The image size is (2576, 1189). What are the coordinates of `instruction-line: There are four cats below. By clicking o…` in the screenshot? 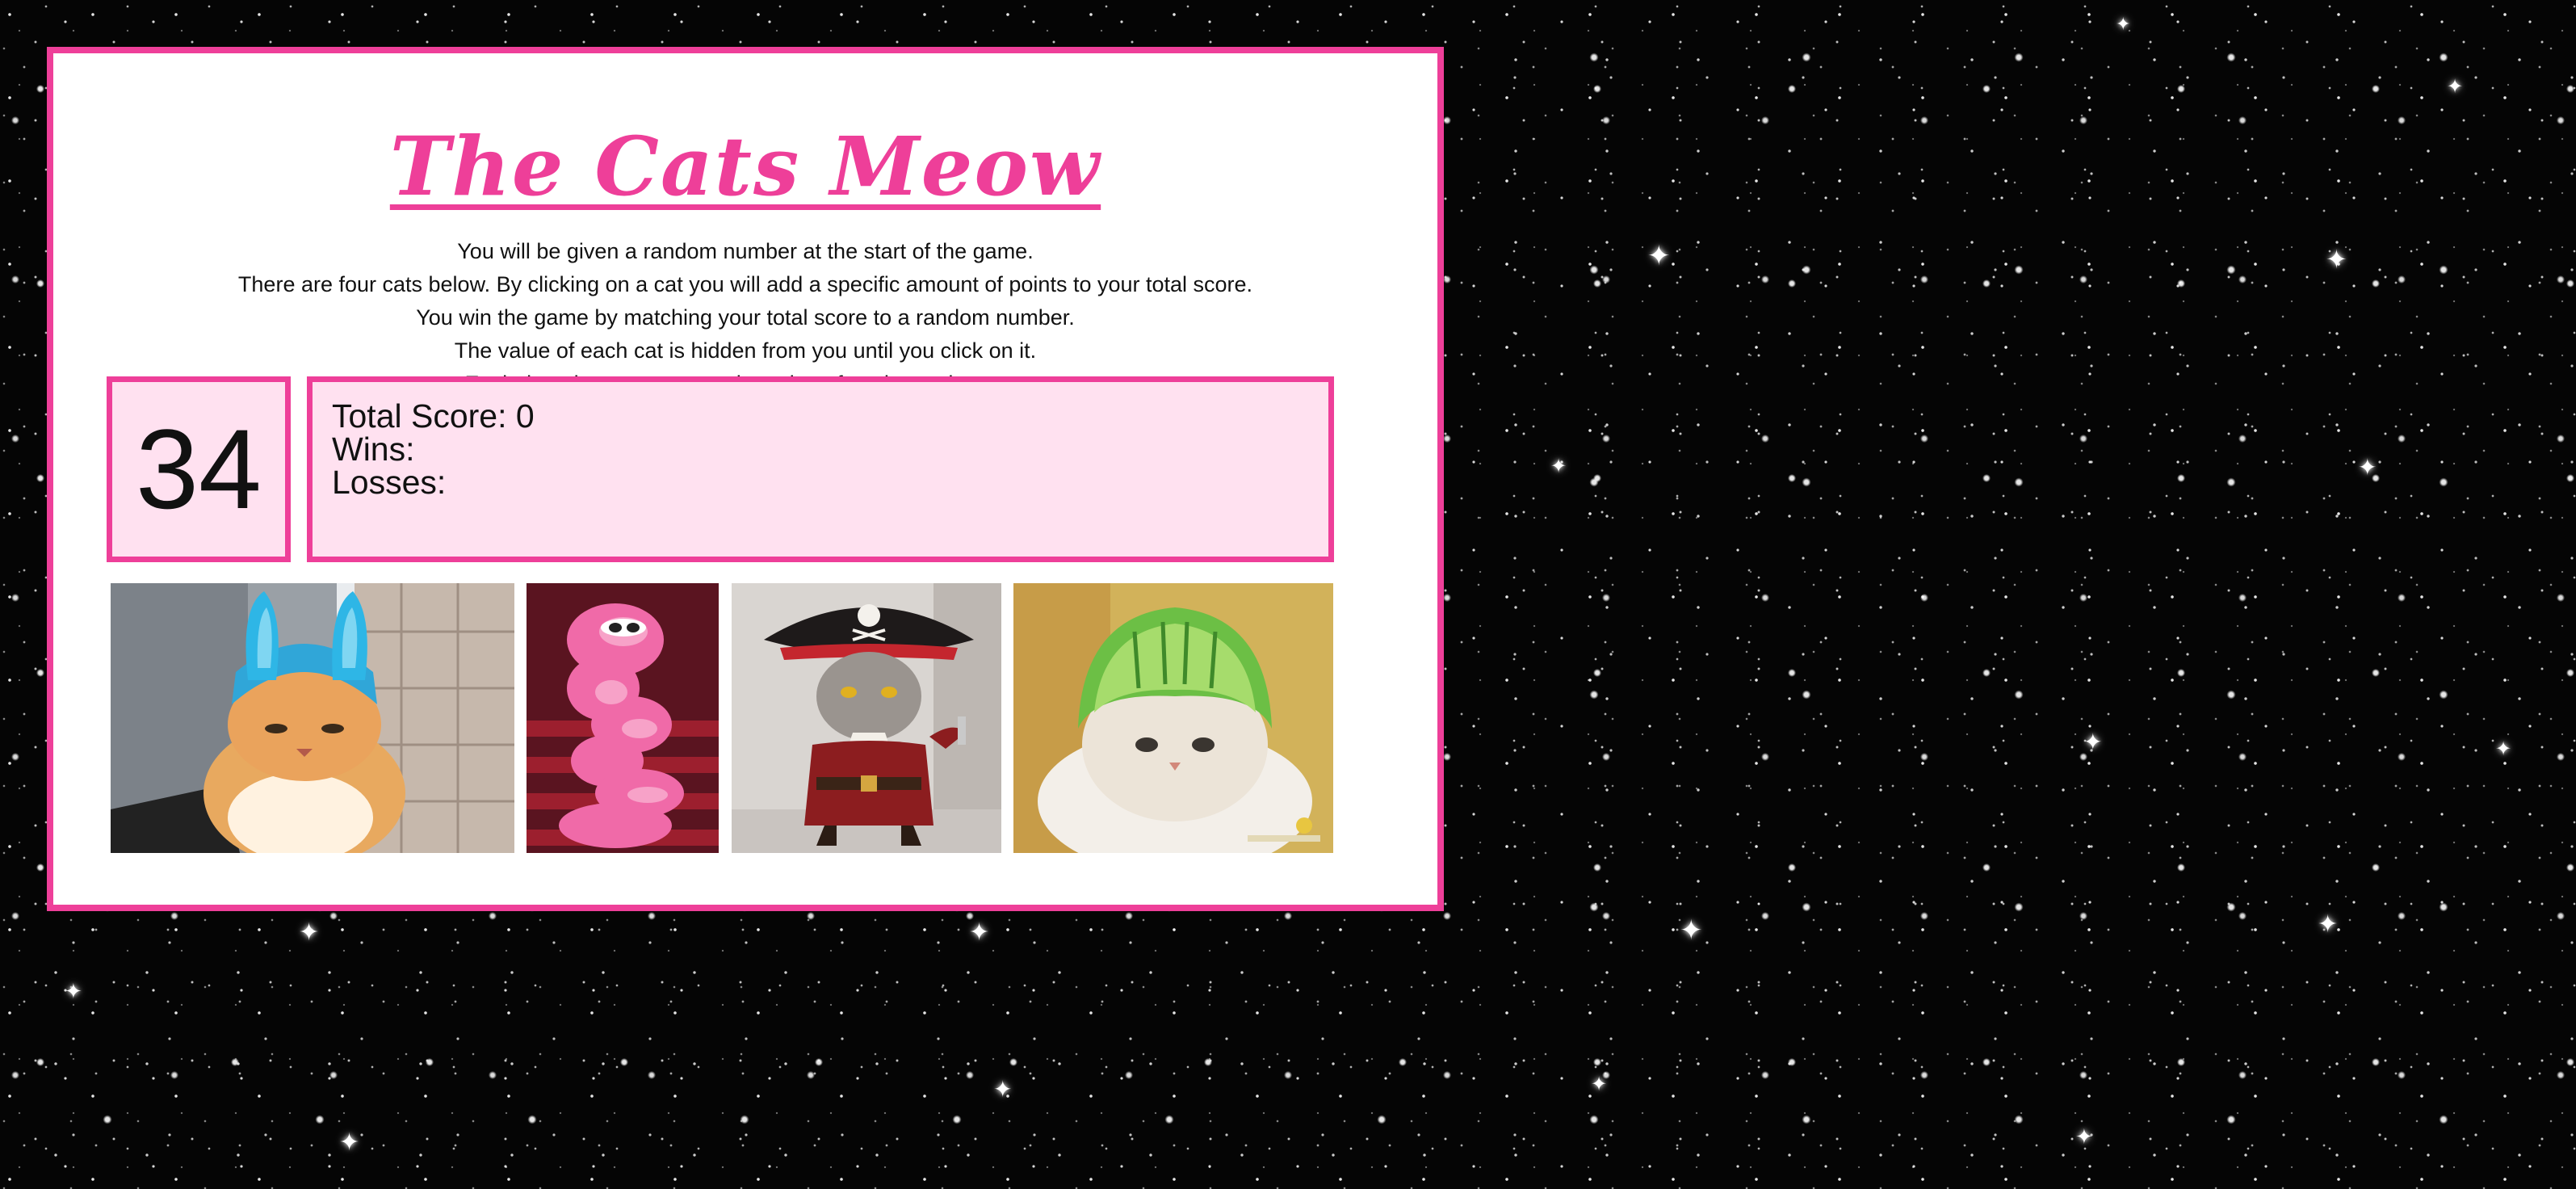 It's located at (745, 284).